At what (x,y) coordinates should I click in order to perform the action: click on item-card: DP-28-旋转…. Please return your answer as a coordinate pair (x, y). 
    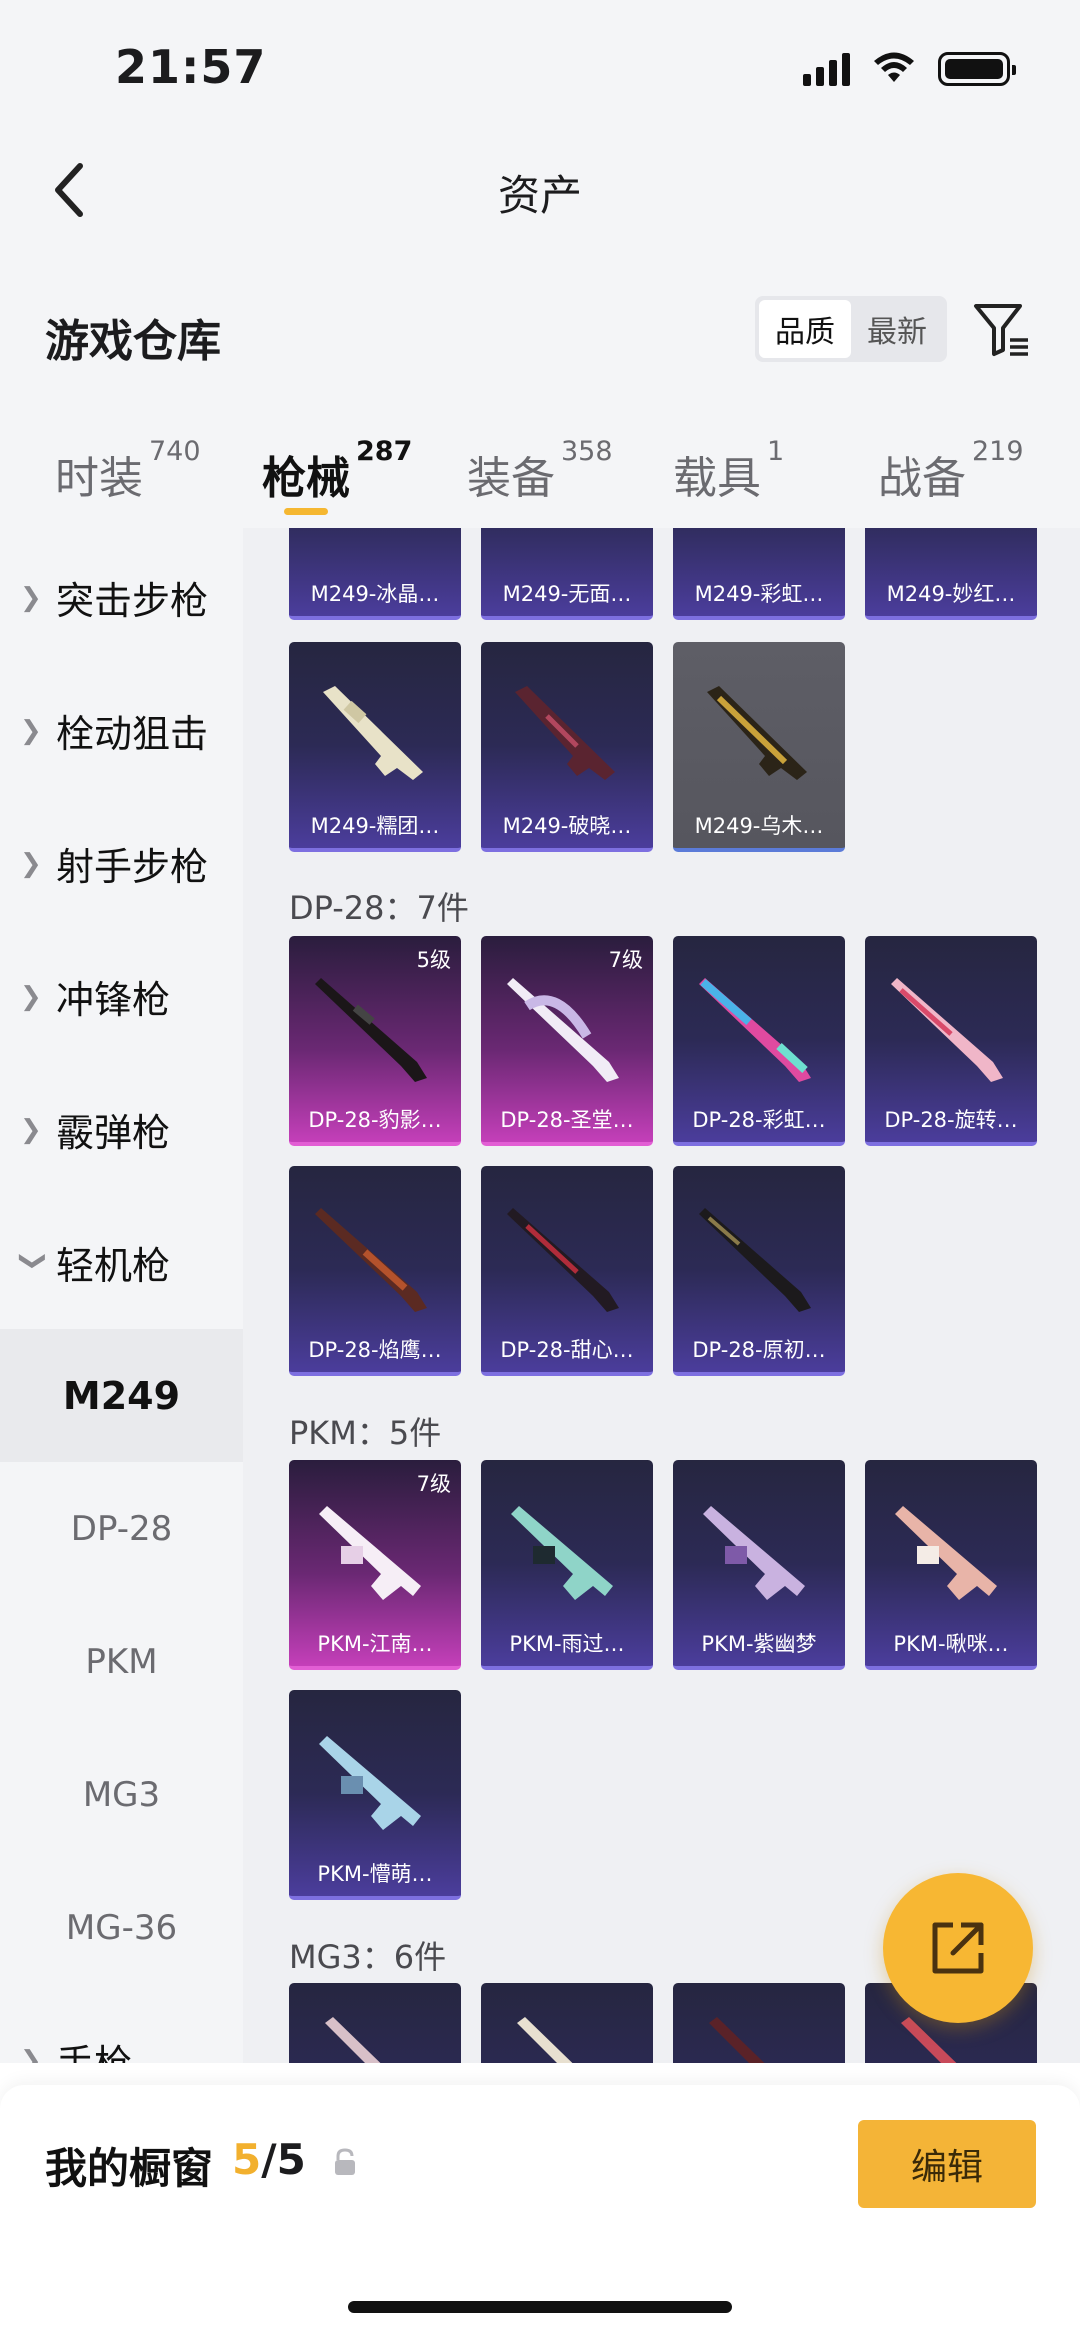
    Looking at the image, I should click on (951, 1041).